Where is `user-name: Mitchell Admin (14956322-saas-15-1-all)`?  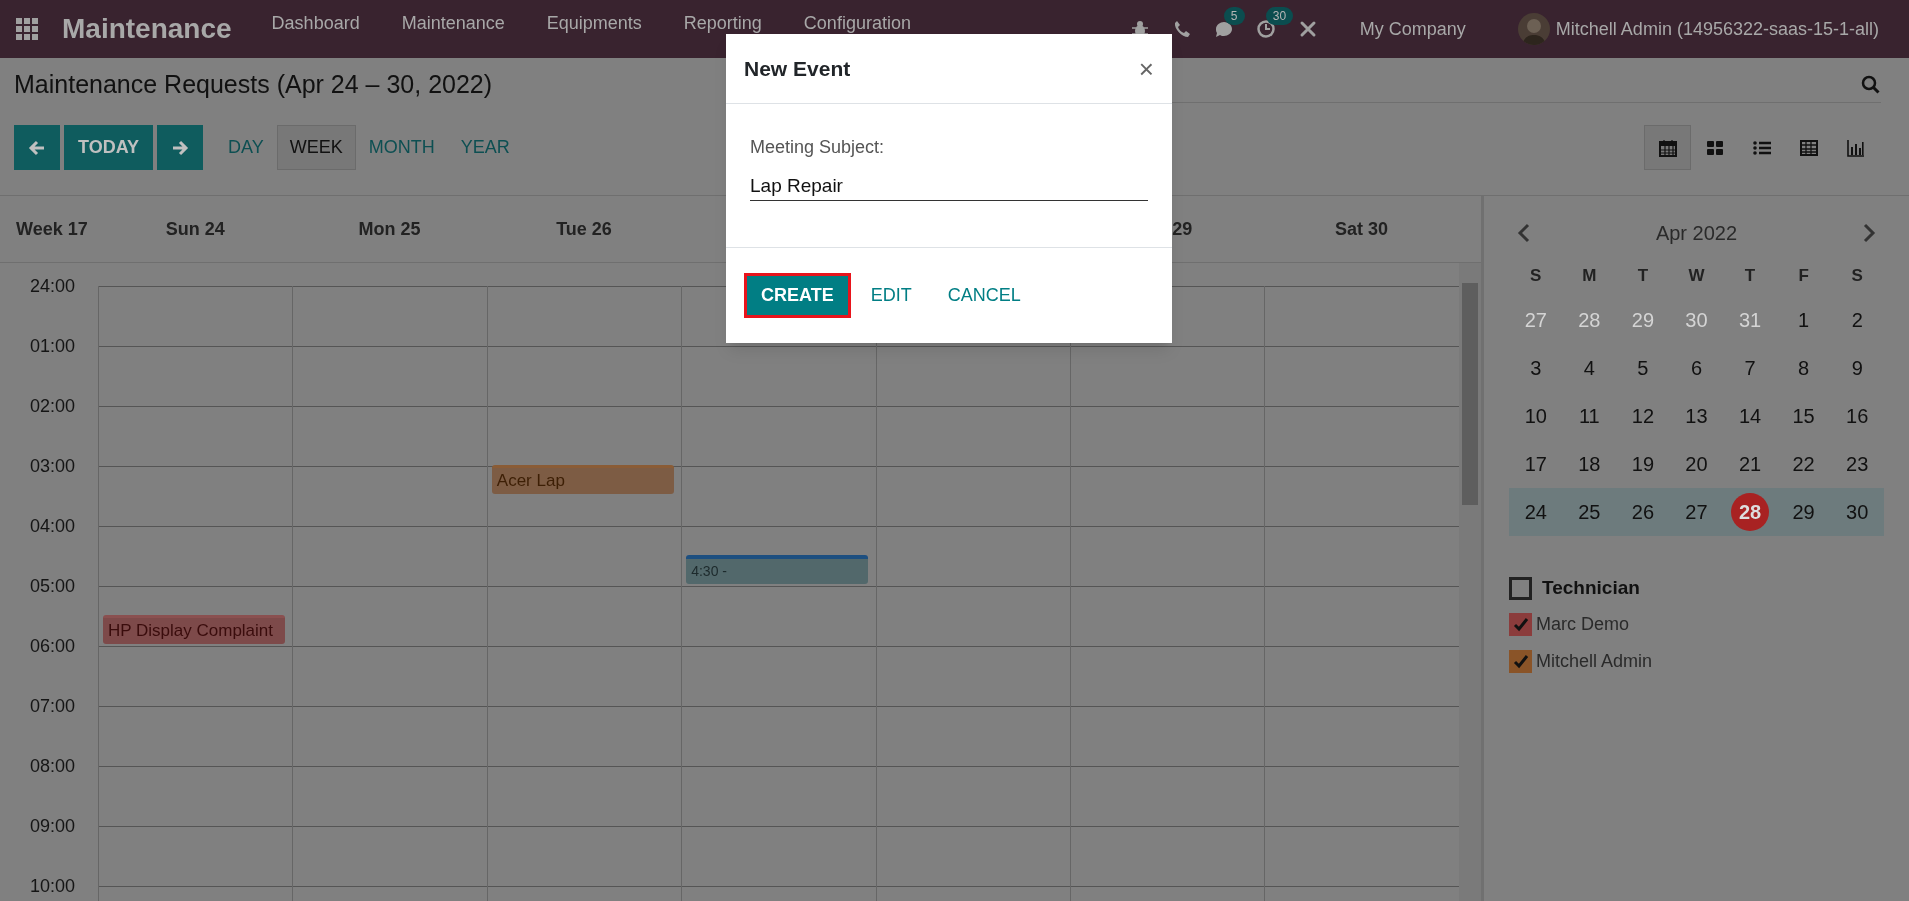
user-name: Mitchell Admin (14956322-saas-15-1-all) is located at coordinates (1717, 29).